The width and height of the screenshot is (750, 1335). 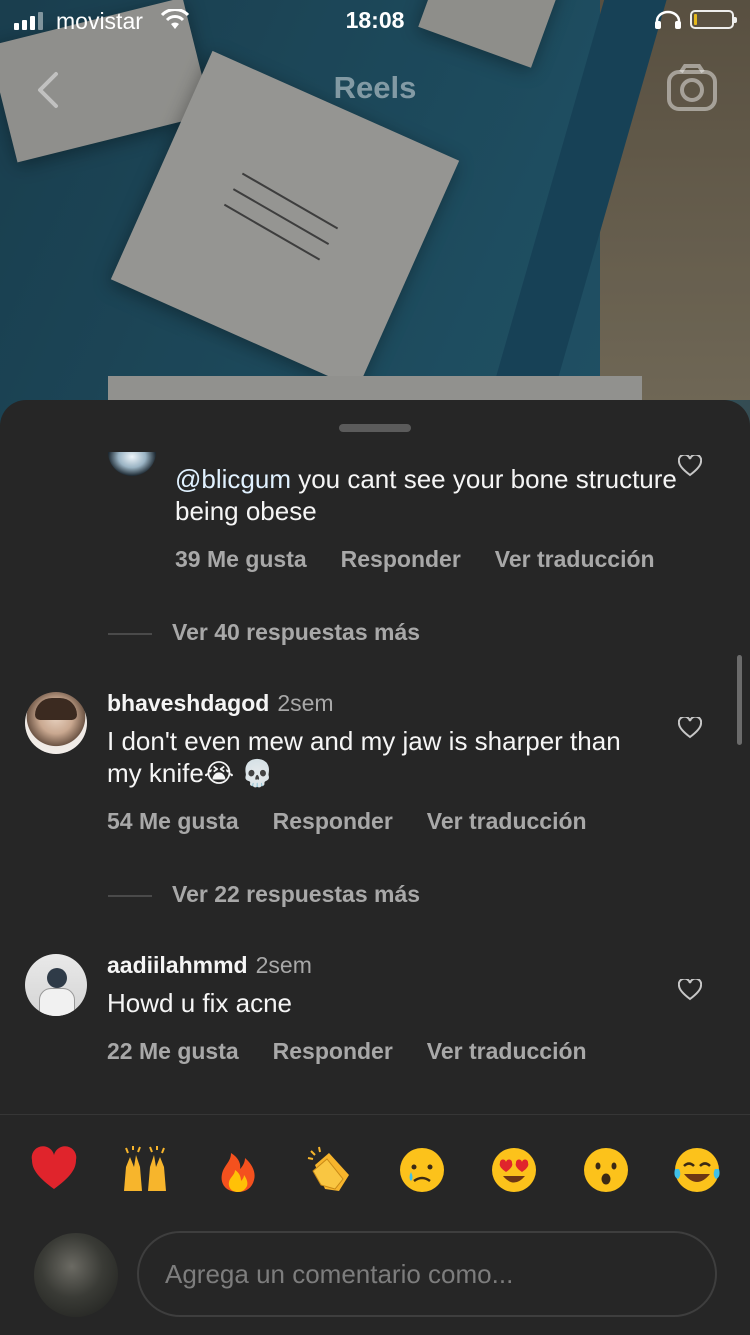 I want to click on battery-icon, so click(x=713, y=19).